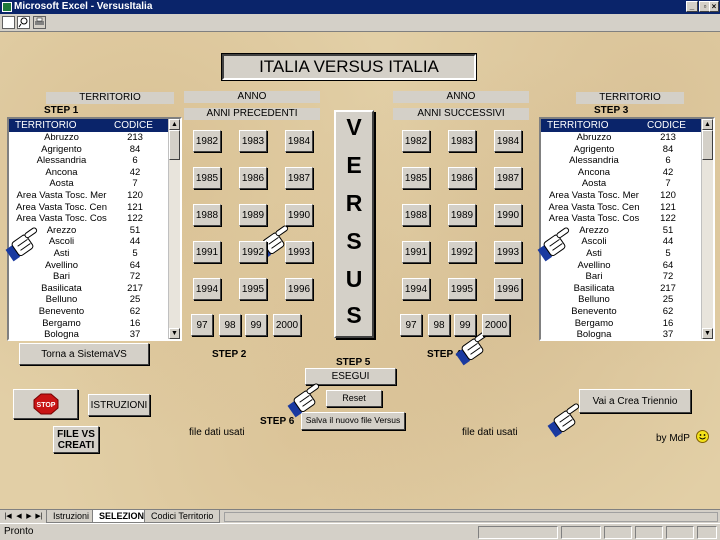 The height and width of the screenshot is (540, 720). What do you see at coordinates (45, 404) in the screenshot?
I see `stop-button: STOP` at bounding box center [45, 404].